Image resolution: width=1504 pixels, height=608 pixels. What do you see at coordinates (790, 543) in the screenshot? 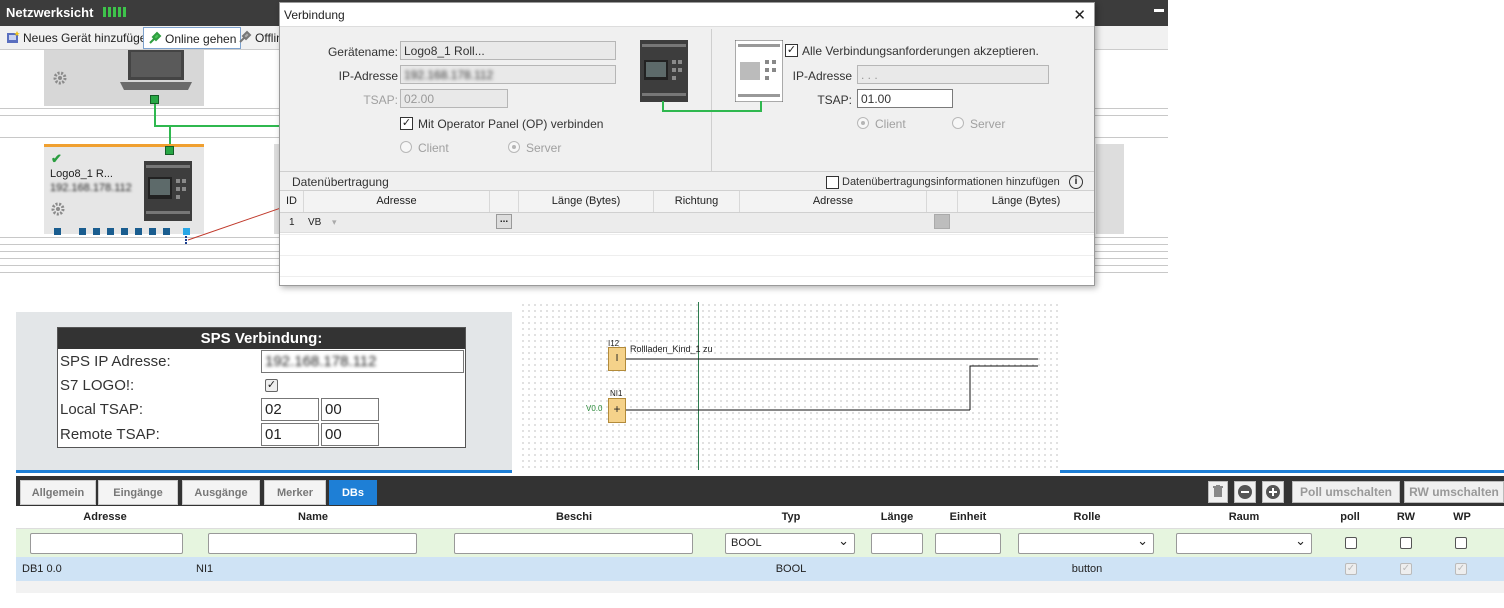
I see `filter-type-select: BOOL` at bounding box center [790, 543].